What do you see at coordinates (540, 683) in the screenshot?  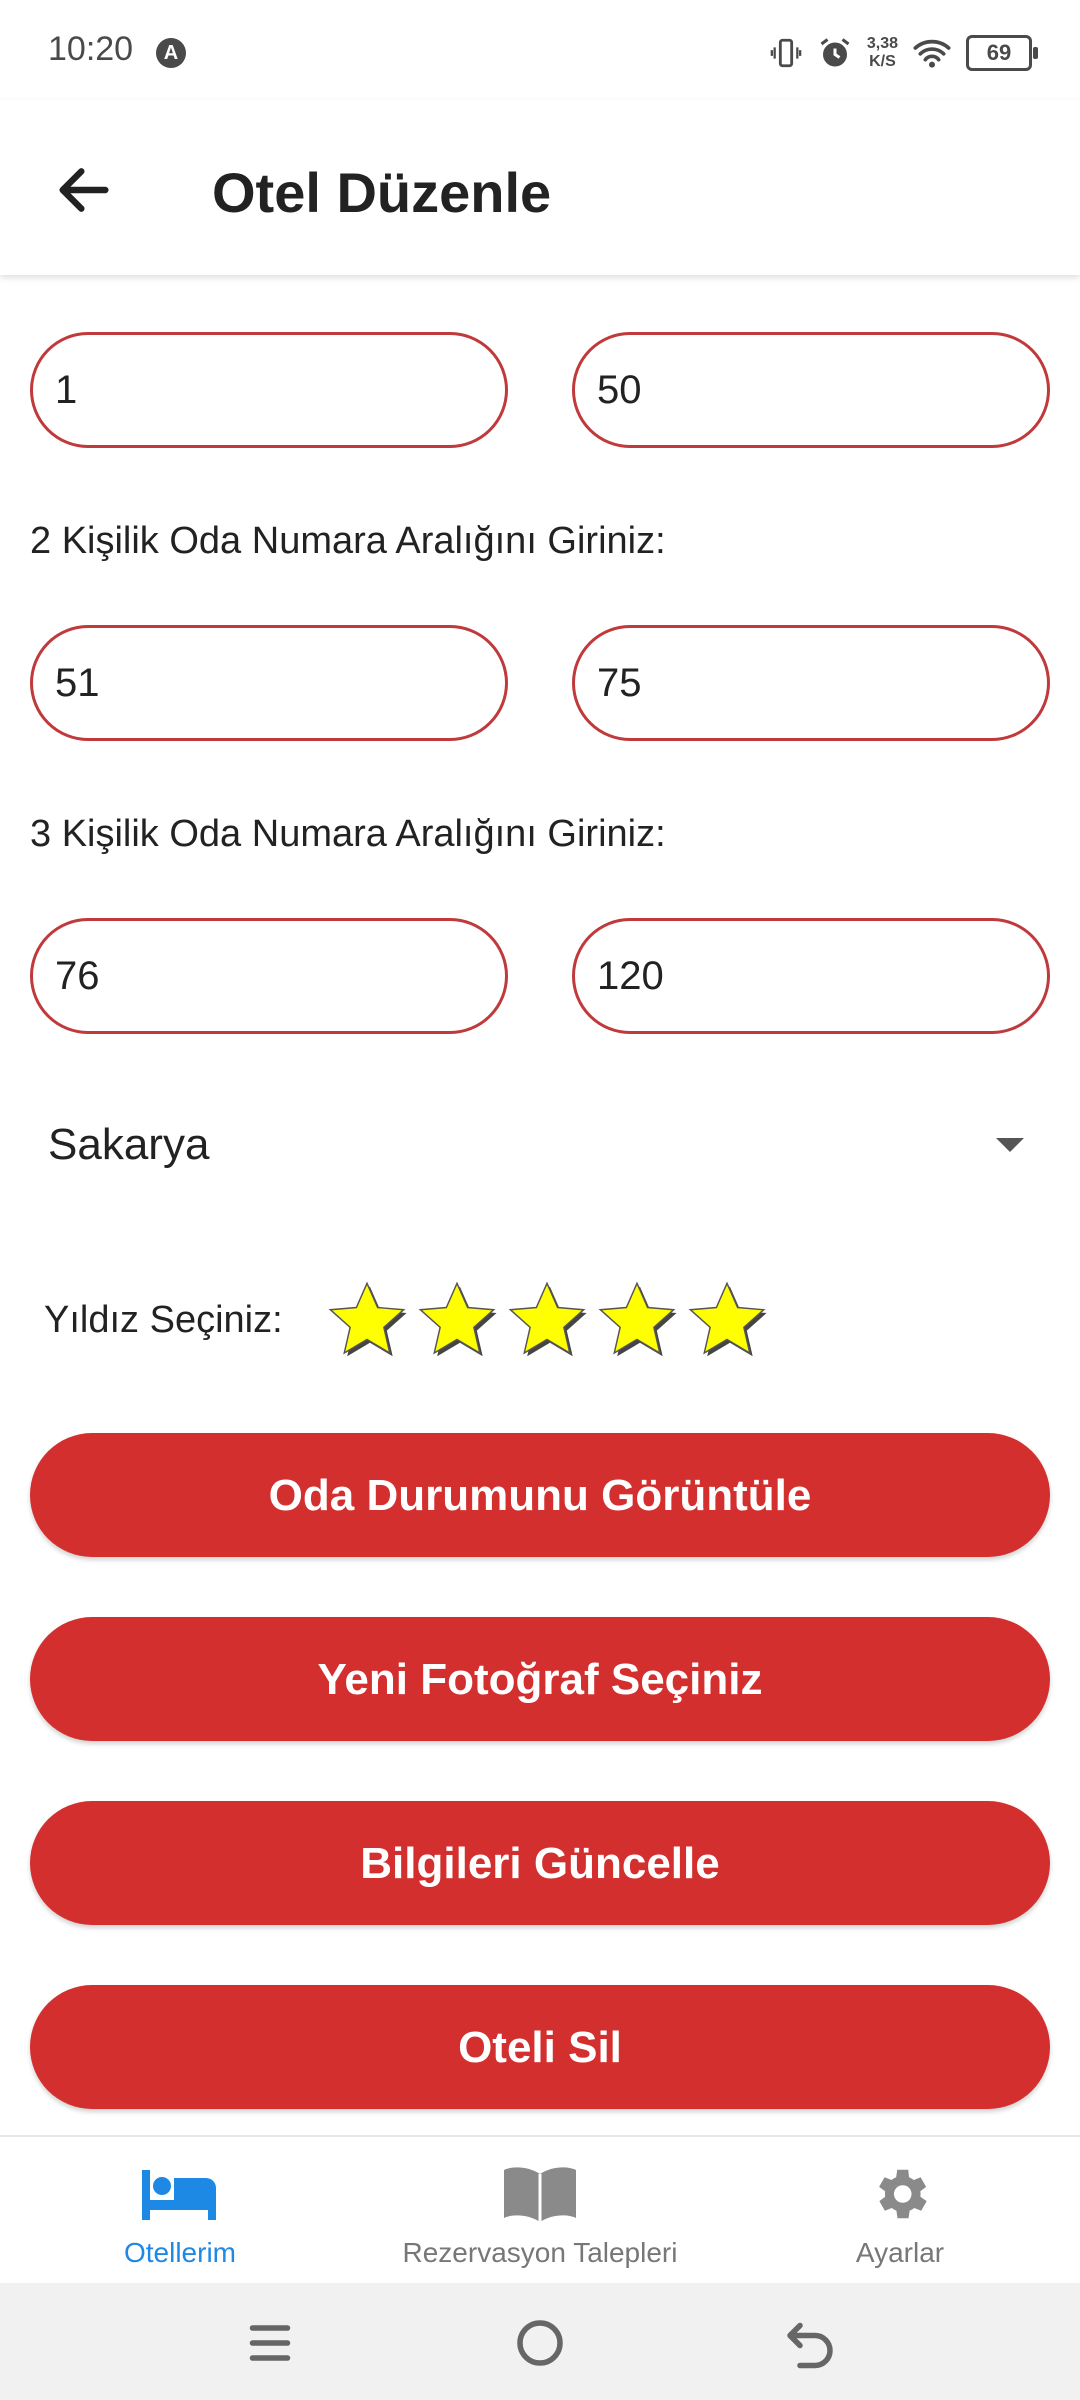 I see `double-room-range-row` at bounding box center [540, 683].